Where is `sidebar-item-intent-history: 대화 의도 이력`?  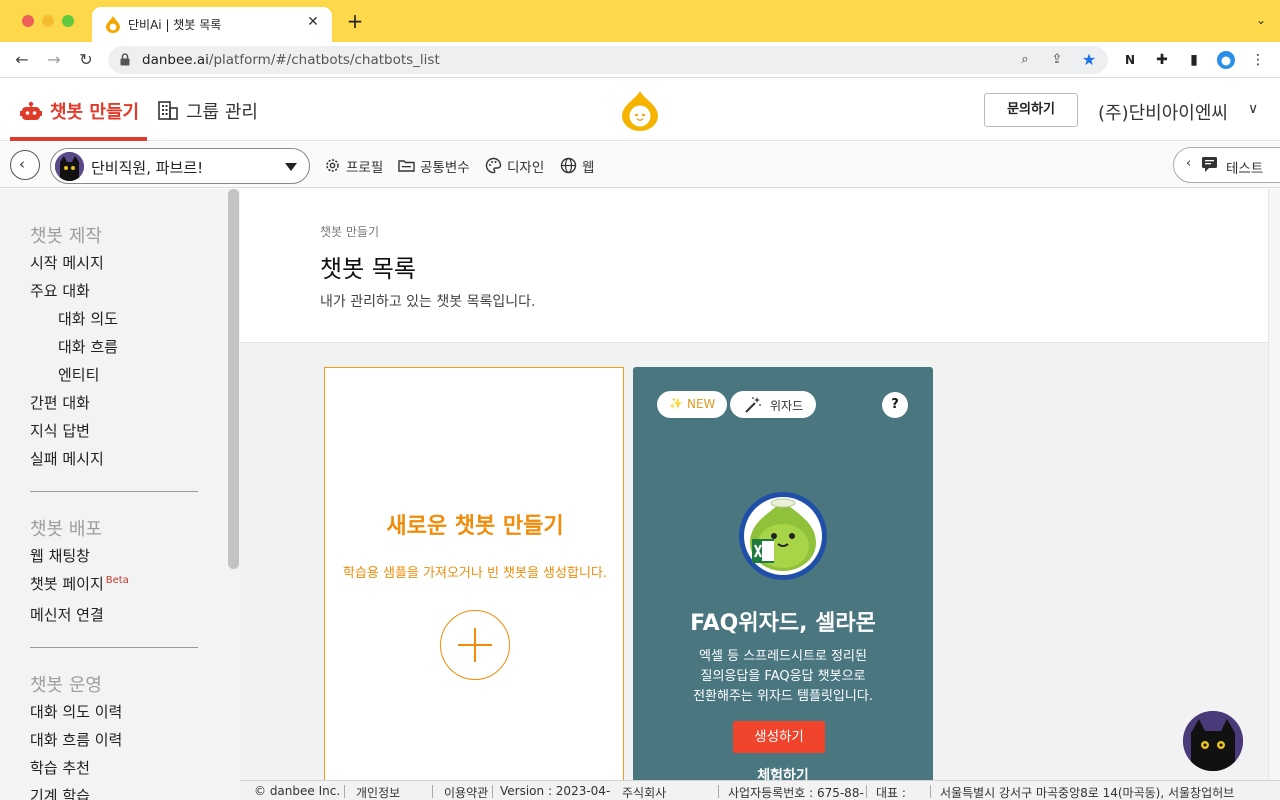 sidebar-item-intent-history: 대화 의도 이력 is located at coordinates (76, 711).